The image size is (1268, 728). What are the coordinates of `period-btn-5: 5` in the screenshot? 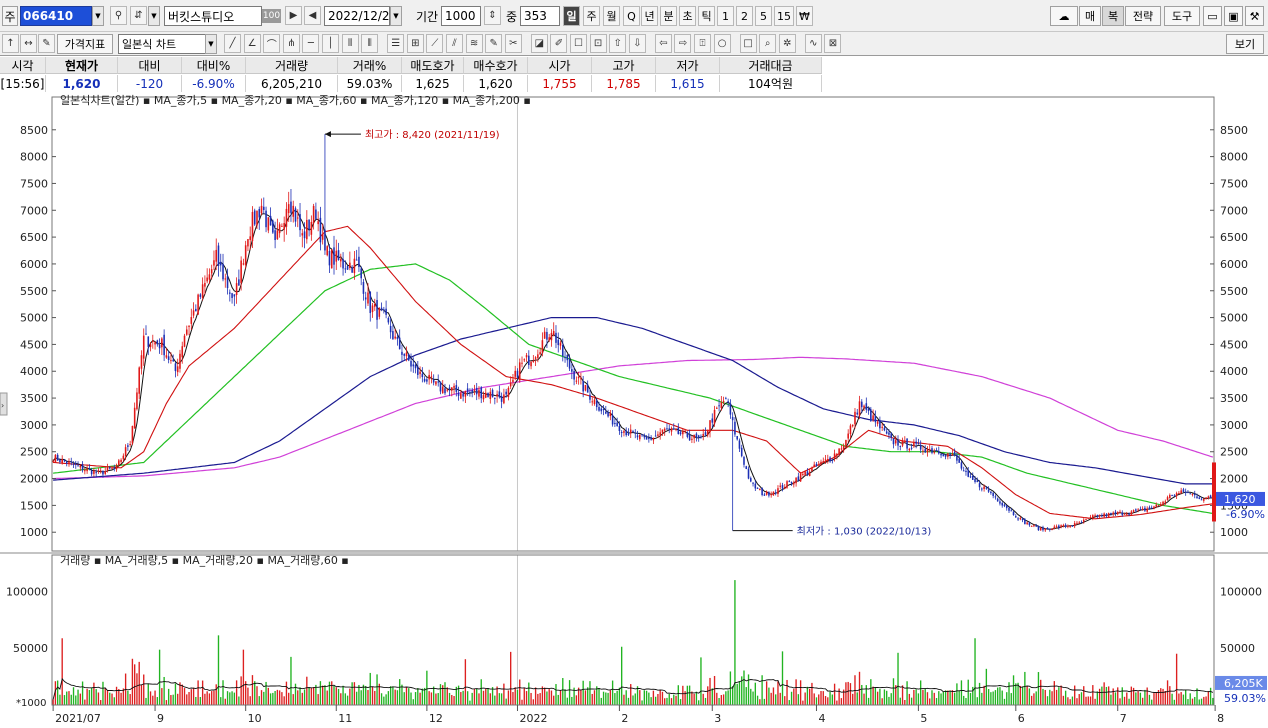 It's located at (763, 16).